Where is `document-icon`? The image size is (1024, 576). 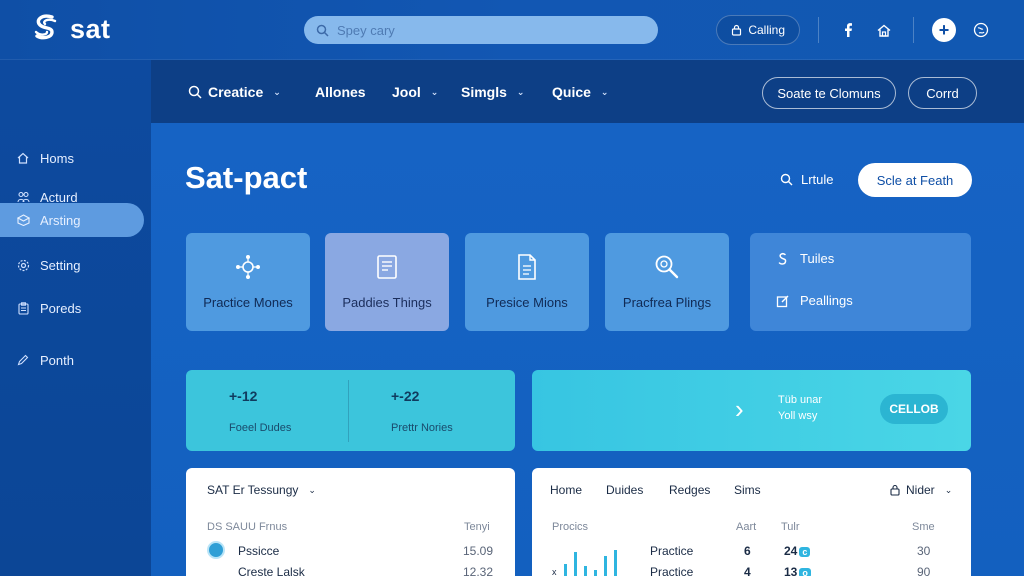 document-icon is located at coordinates (527, 267).